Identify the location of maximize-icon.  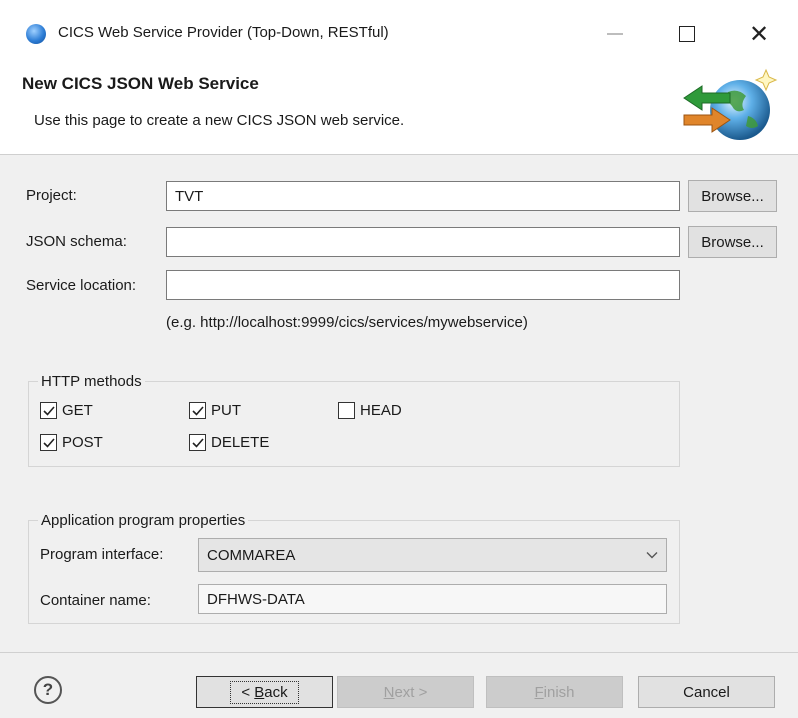
(687, 34).